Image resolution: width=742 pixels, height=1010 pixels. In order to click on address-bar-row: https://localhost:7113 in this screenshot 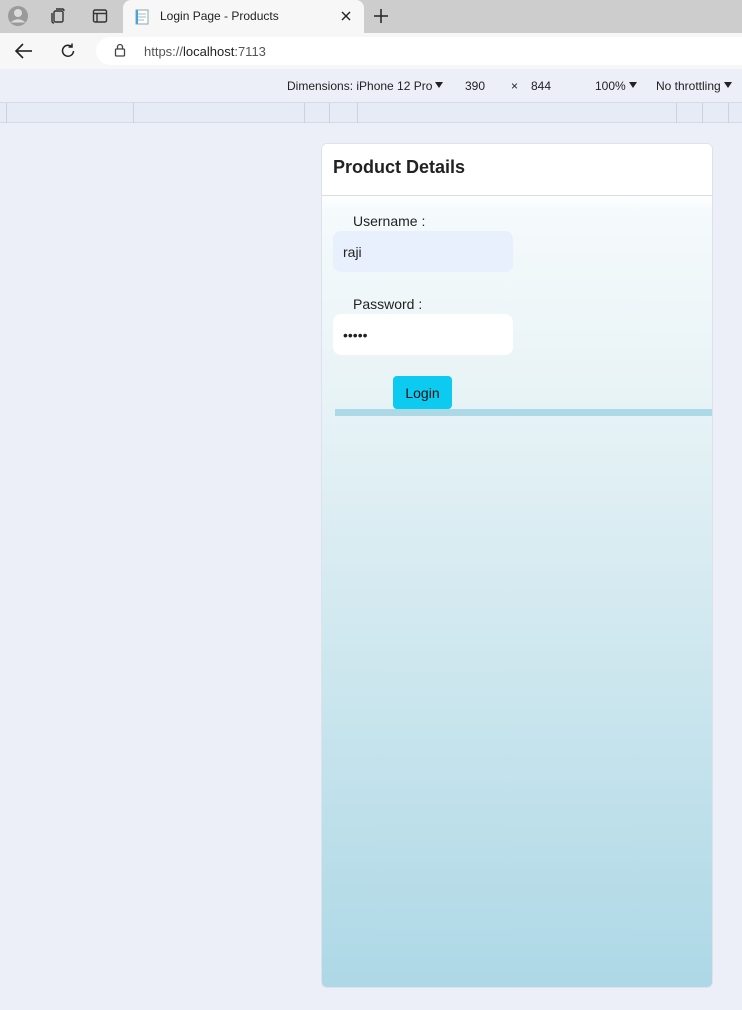, I will do `click(371, 51)`.